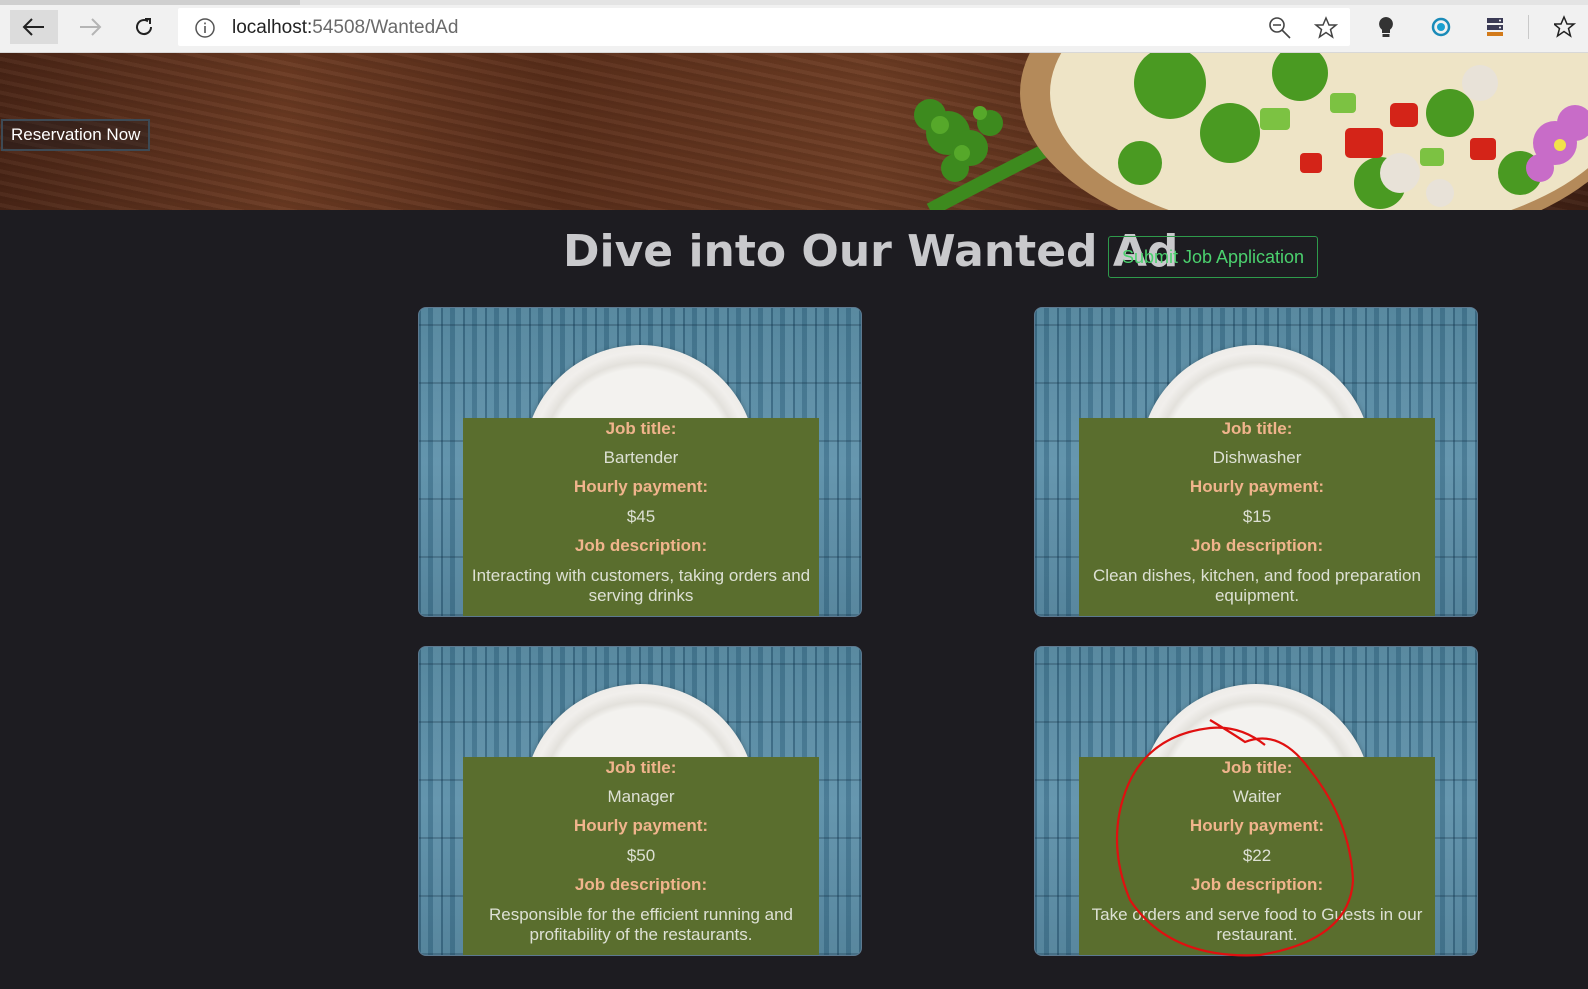  I want to click on reservation-now-button: Reservation Now, so click(76, 135).